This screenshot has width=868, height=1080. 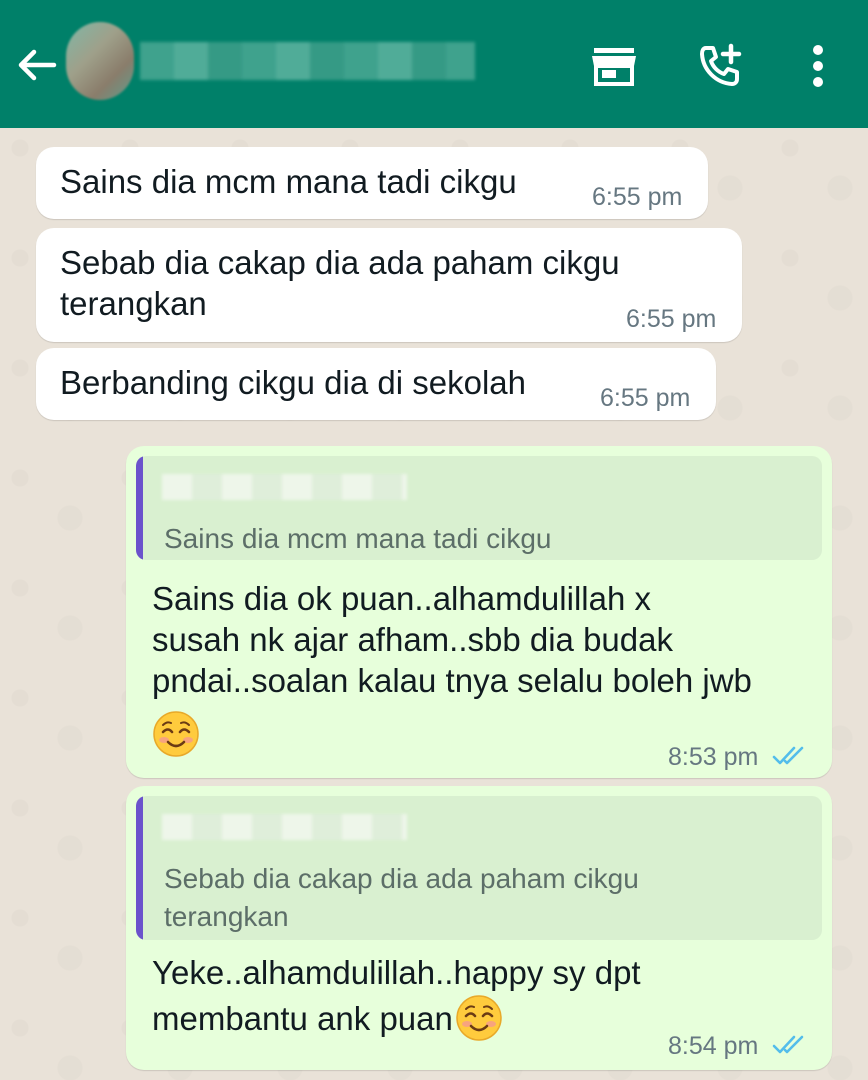 I want to click on quoted-text-line-2: terangkan, so click(x=226, y=916).